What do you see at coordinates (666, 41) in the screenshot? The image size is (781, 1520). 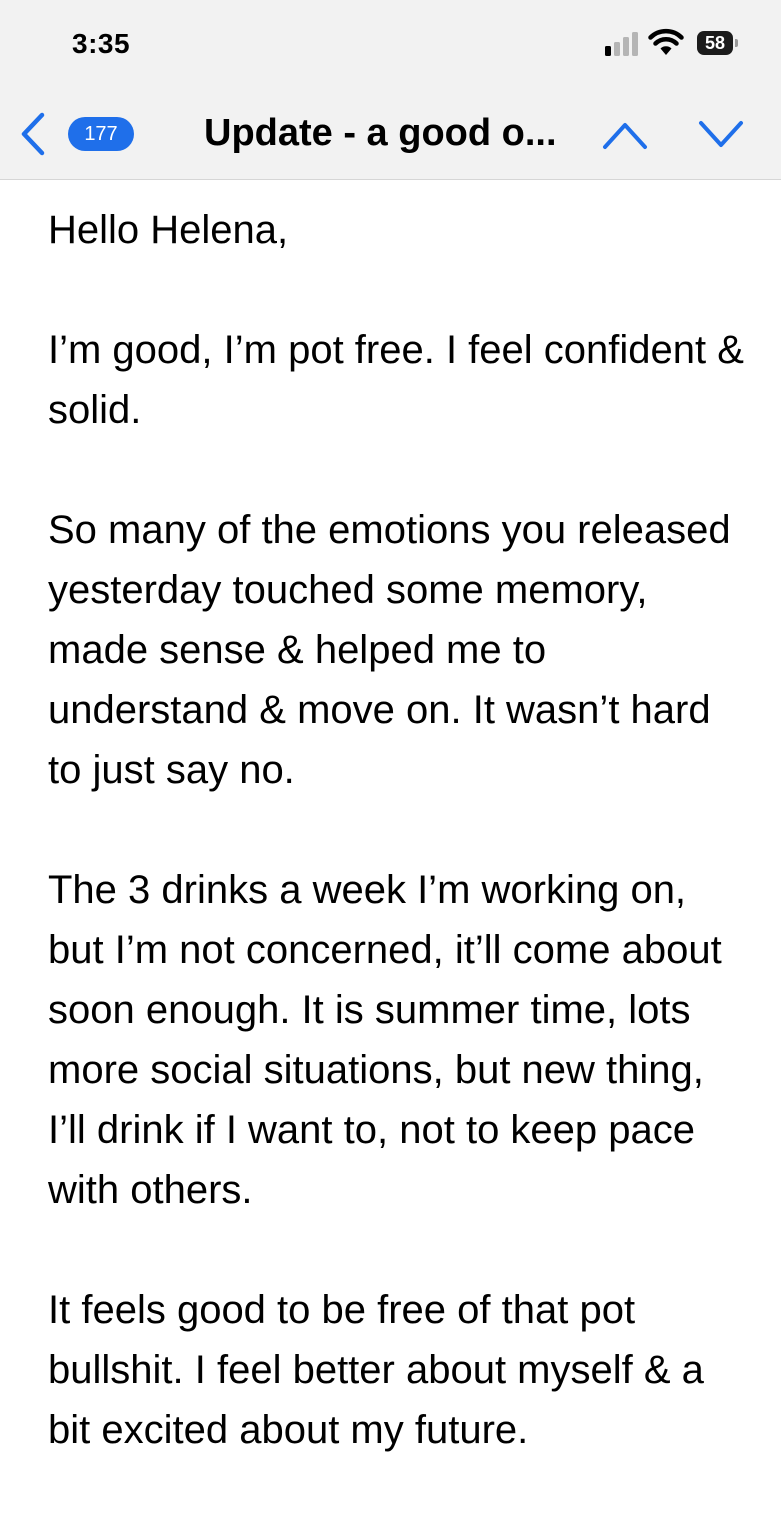 I see `wifi-icon` at bounding box center [666, 41].